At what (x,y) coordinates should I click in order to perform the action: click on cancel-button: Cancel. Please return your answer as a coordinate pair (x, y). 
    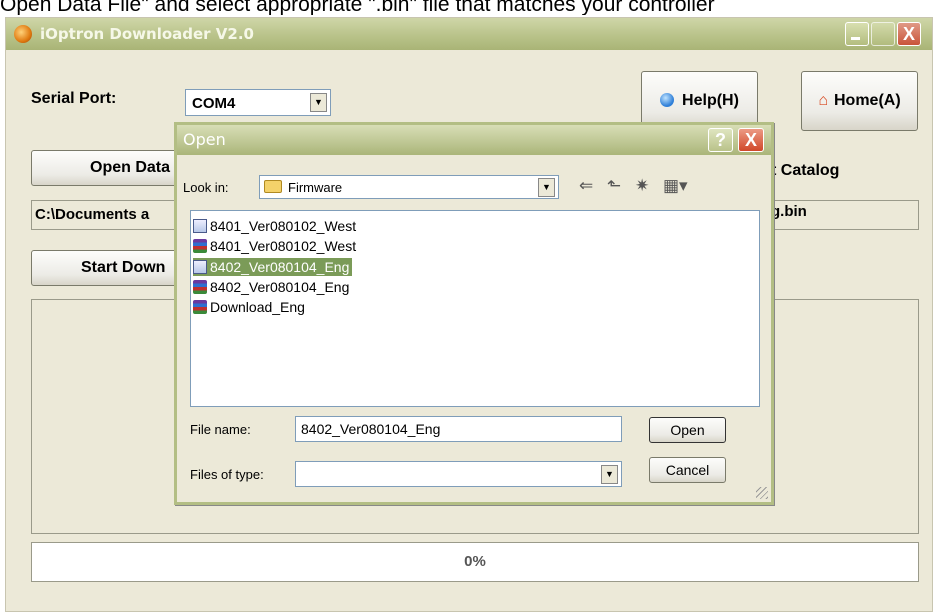
    Looking at the image, I should click on (687, 470).